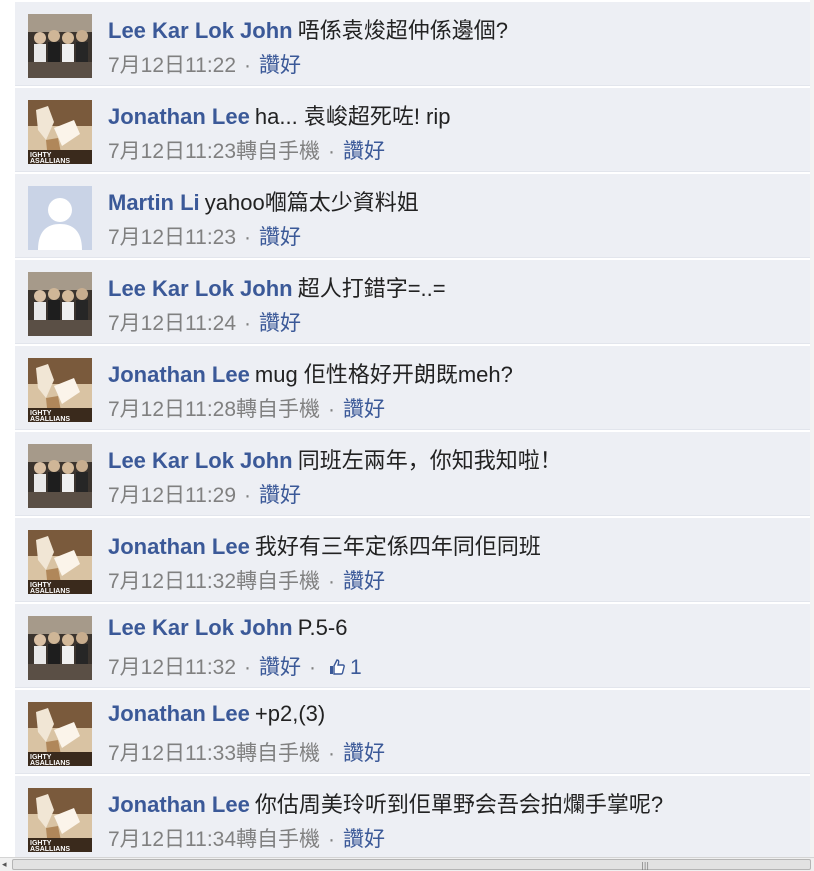  I want to click on comment-meta: 7月12日11:33轉自手機 · 讚好, so click(246, 752).